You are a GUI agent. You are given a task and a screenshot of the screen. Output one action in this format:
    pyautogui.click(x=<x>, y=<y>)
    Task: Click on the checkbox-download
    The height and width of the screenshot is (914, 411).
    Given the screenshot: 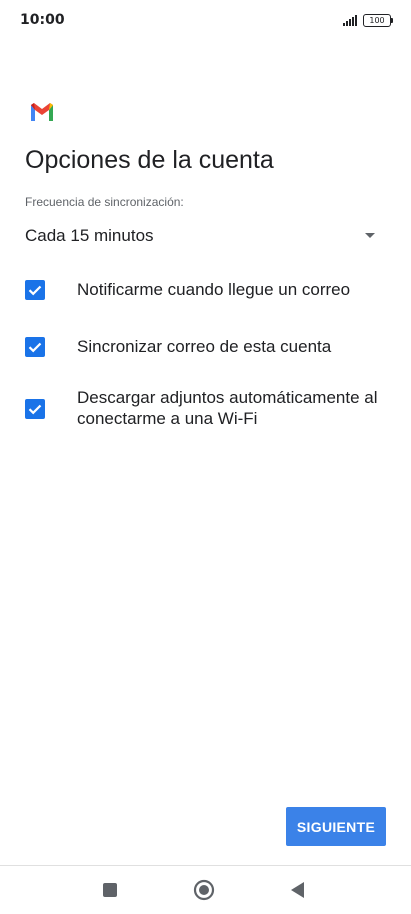 What is the action you would take?
    pyautogui.click(x=35, y=409)
    